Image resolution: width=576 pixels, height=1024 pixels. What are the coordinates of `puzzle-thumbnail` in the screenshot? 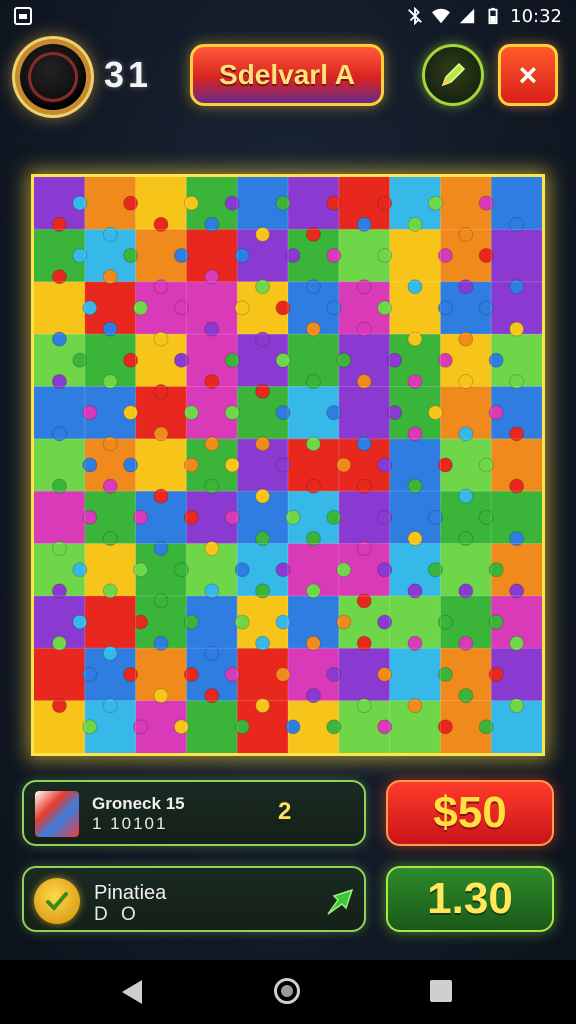 It's located at (57, 814).